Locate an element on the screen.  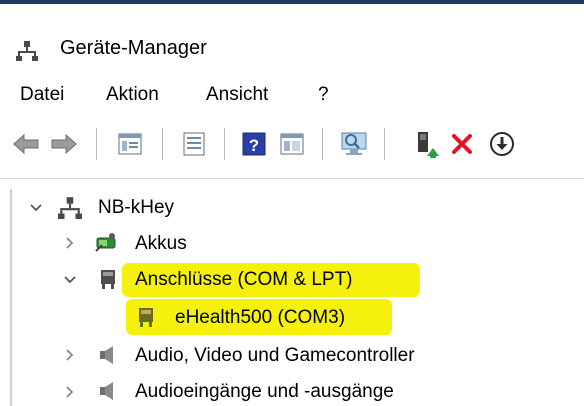
forward-button is located at coordinates (64, 144).